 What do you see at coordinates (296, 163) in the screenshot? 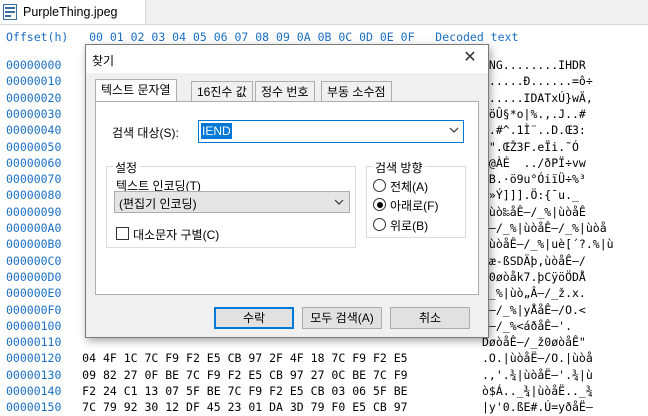
I see `hex-row: 00000060 s@ÀÉ ../ðPÏ÷vw` at bounding box center [296, 163].